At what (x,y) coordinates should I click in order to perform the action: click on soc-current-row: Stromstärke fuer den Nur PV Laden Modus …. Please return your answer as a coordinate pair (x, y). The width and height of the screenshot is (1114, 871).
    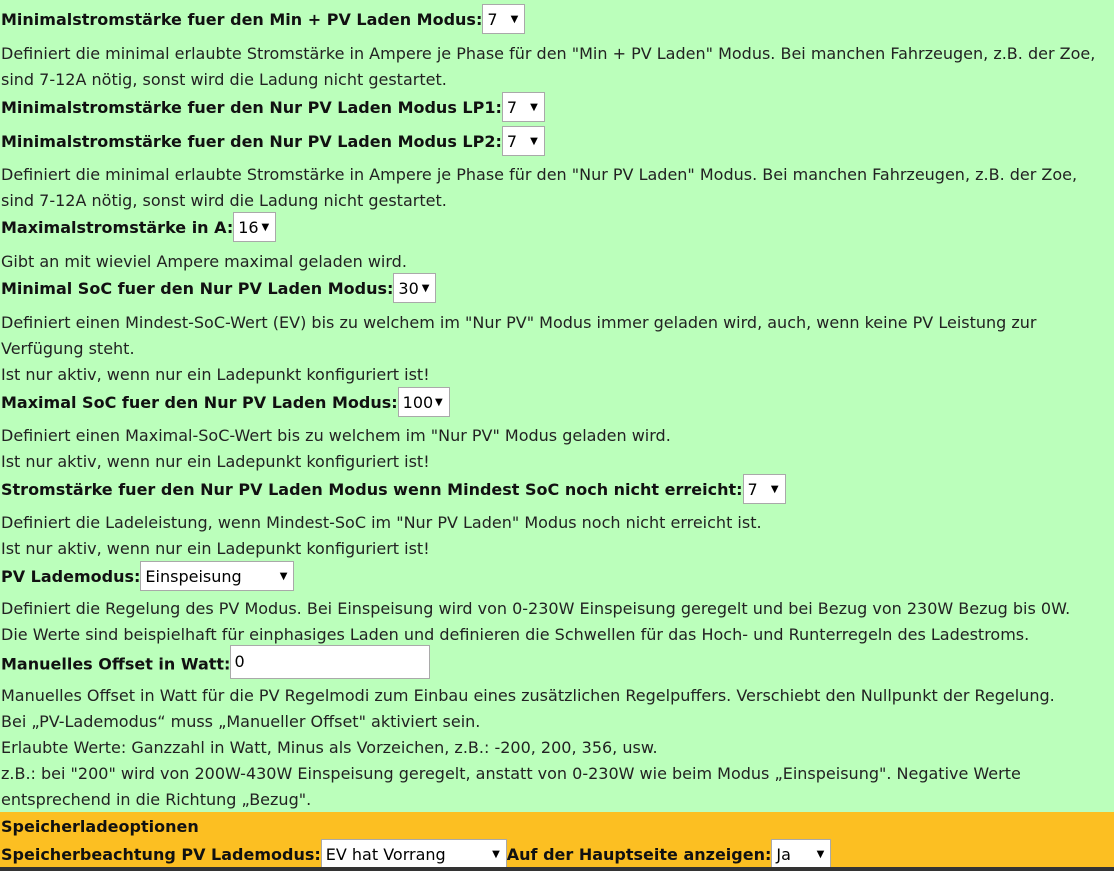
    Looking at the image, I should click on (393, 488).